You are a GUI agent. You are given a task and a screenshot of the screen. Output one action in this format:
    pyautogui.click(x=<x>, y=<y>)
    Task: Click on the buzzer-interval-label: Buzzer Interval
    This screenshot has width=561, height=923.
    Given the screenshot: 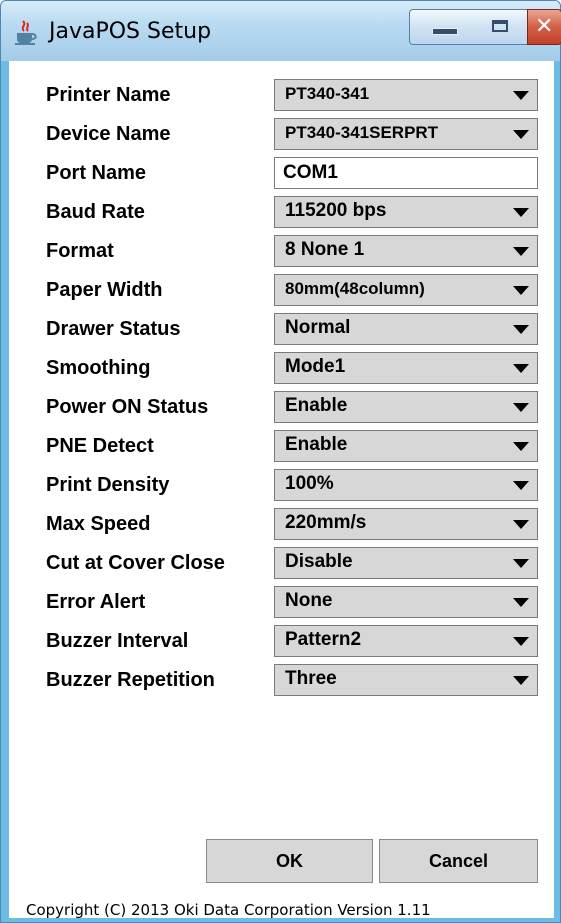 What is the action you would take?
    pyautogui.click(x=117, y=641)
    